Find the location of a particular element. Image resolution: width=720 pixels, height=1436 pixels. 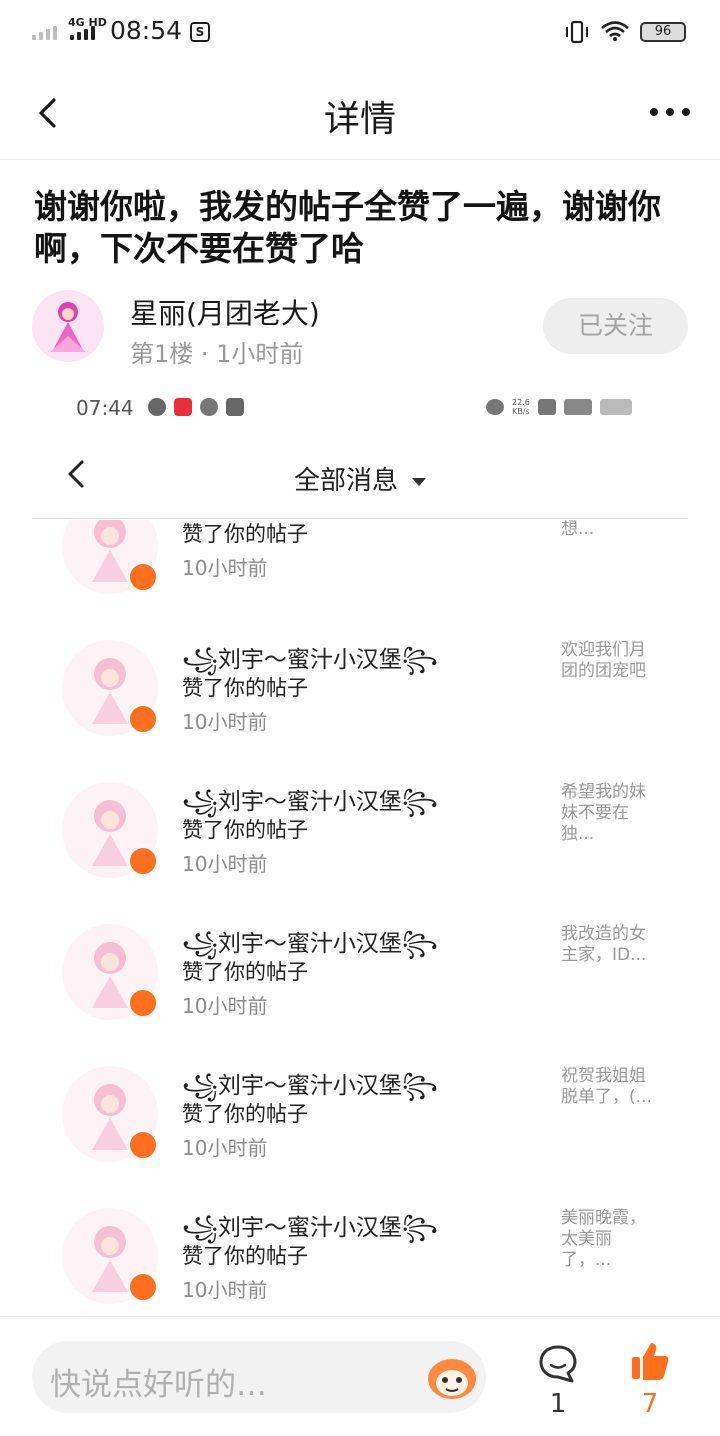

message-preview: 欢迎我们月团的团宠吧 is located at coordinates (603, 660).